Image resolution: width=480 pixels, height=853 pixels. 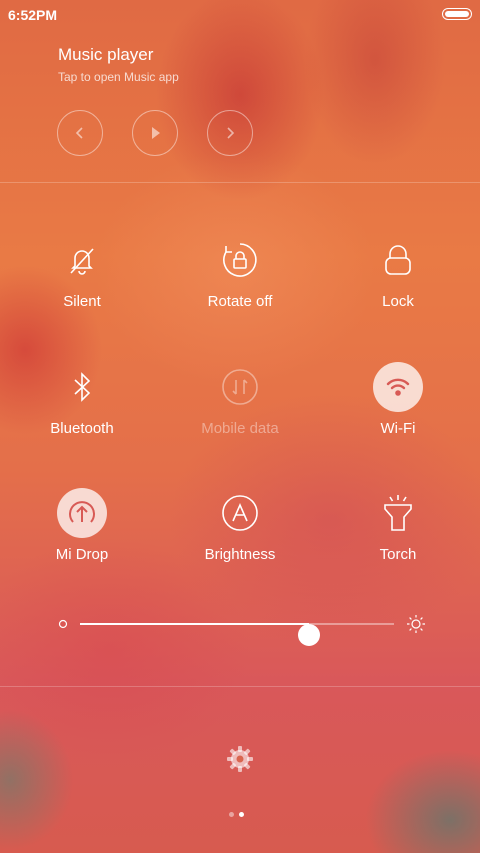 I want to click on brightness-track, so click(x=237, y=634).